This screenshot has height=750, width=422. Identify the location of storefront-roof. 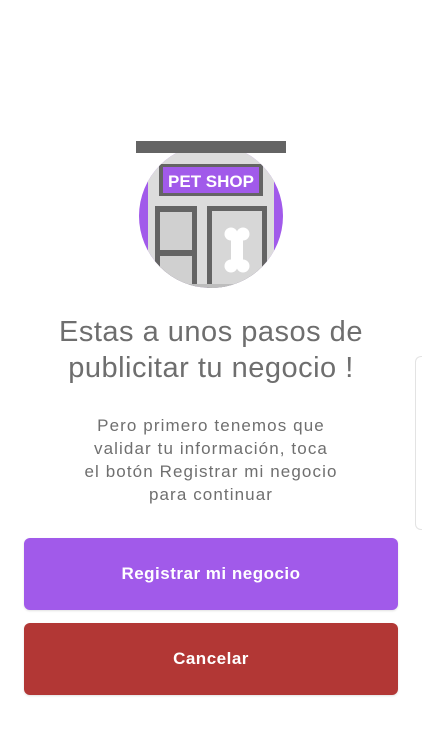
(211, 147).